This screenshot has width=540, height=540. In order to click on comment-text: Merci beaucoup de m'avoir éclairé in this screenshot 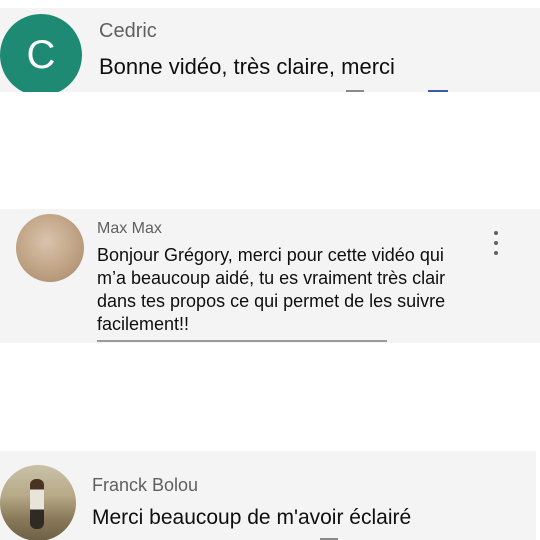, I will do `click(252, 517)`.